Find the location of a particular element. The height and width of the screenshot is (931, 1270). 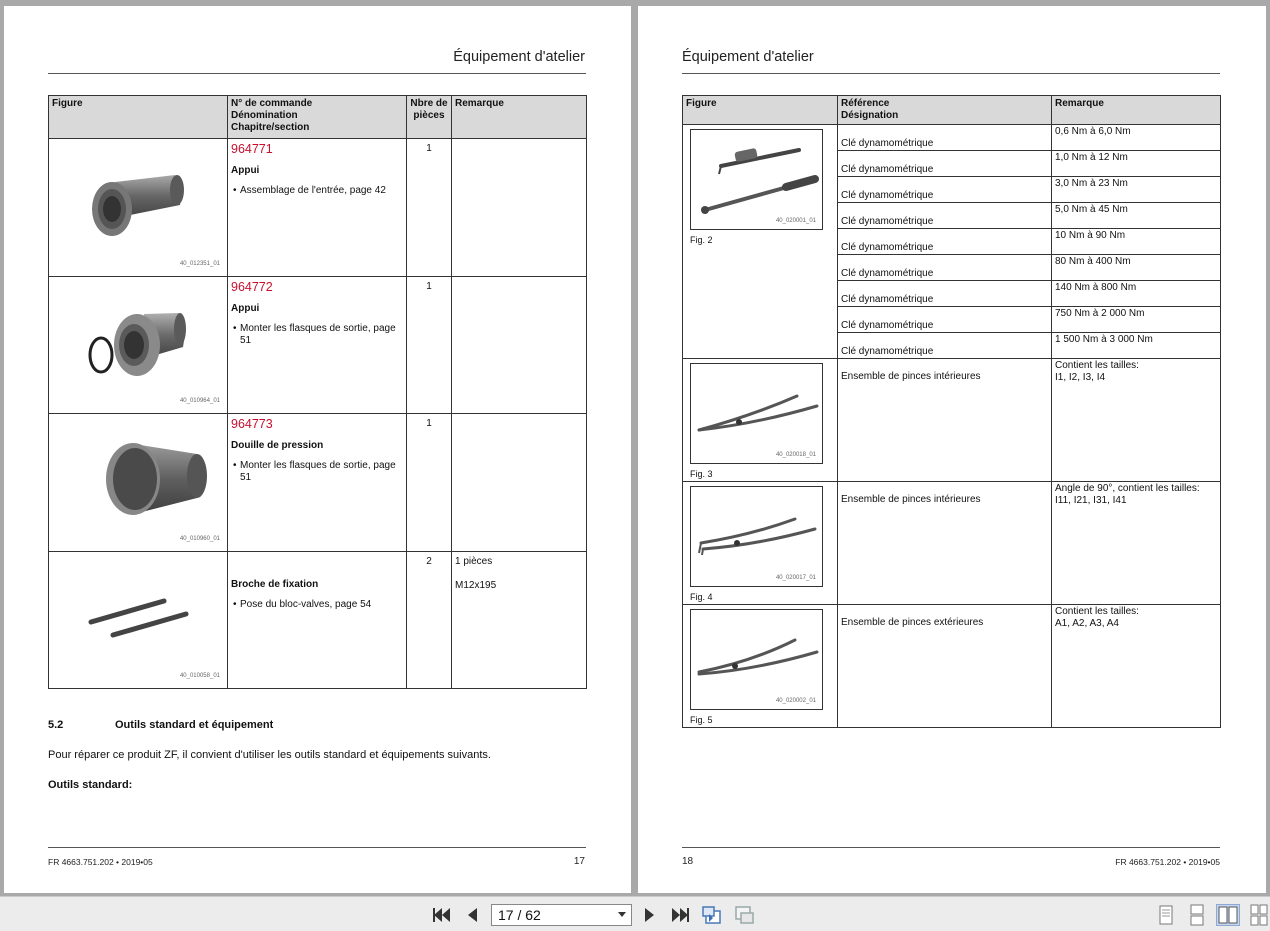

figure-caption: Fig. 2 is located at coordinates (701, 240).